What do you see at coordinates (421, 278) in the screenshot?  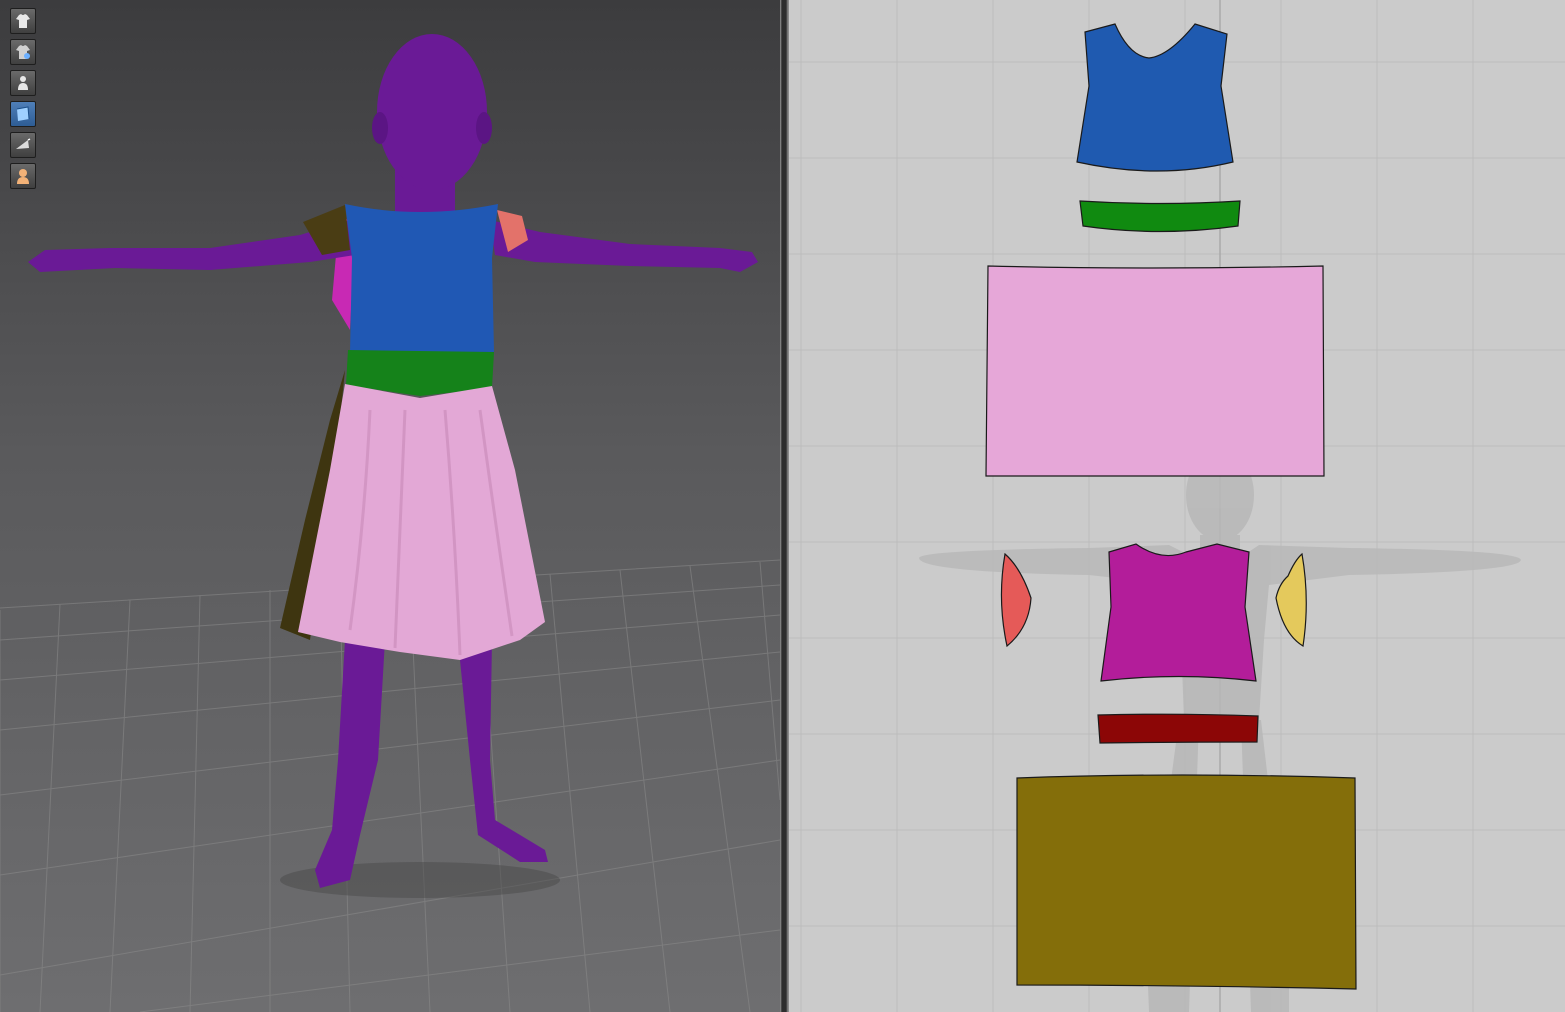 I see `avatar-bodice-front` at bounding box center [421, 278].